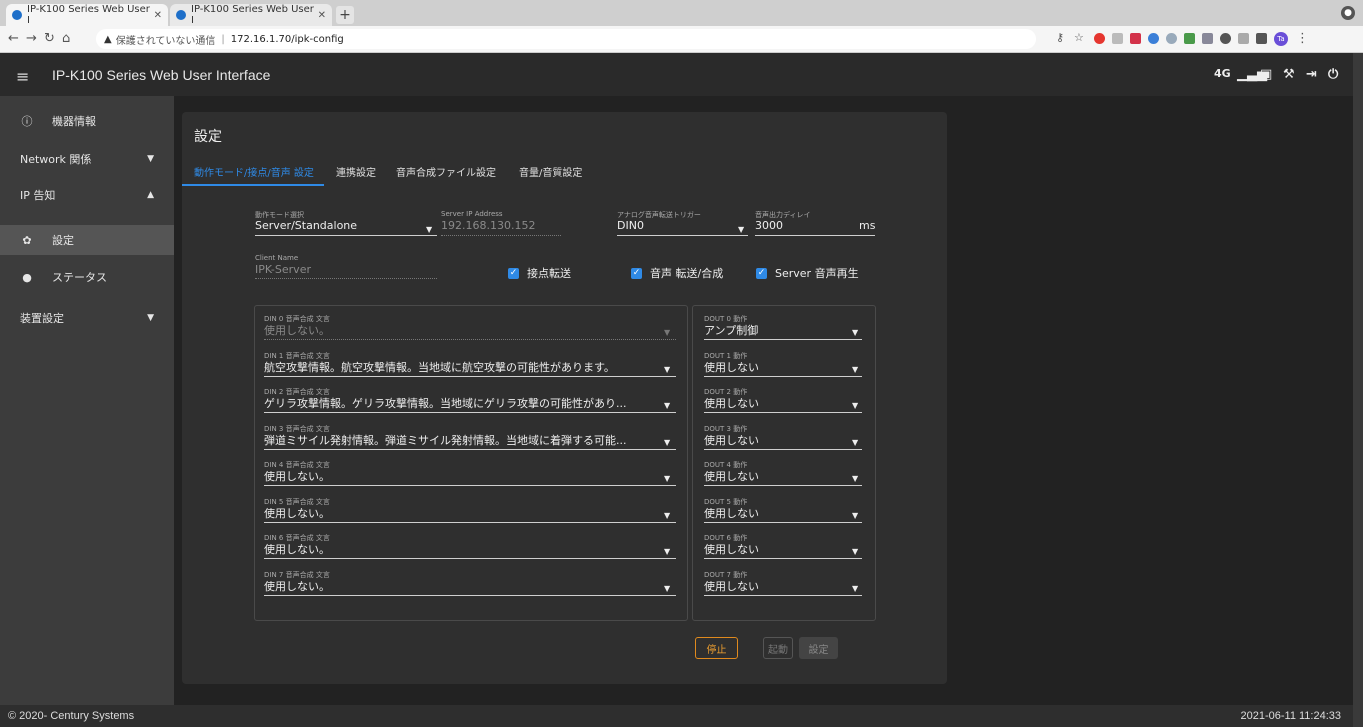 Image resolution: width=1363 pixels, height=727 pixels. Describe the element at coordinates (150, 195) in the screenshot. I see `chevron-up-icon: ▲` at that location.